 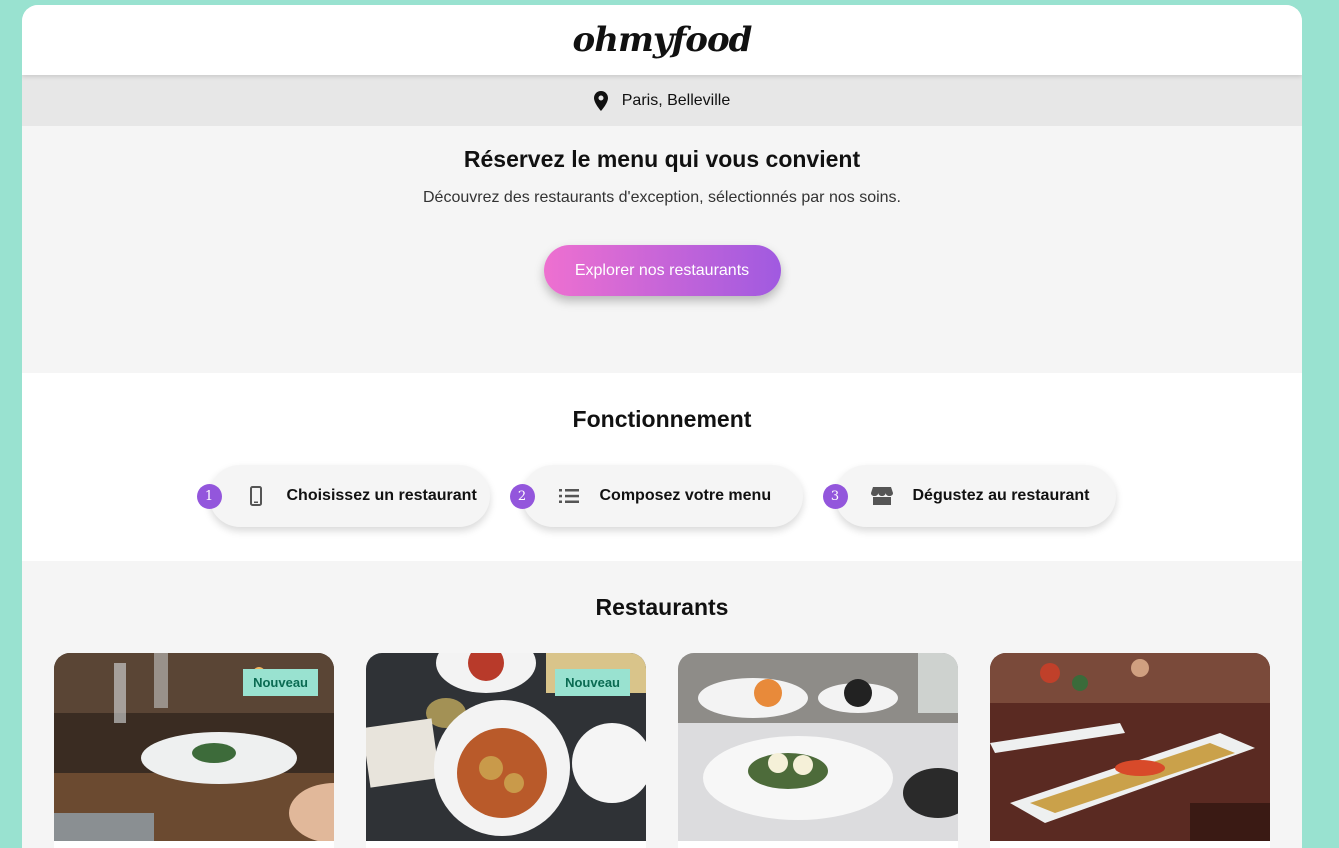 What do you see at coordinates (522, 496) in the screenshot?
I see `step-number: 2` at bounding box center [522, 496].